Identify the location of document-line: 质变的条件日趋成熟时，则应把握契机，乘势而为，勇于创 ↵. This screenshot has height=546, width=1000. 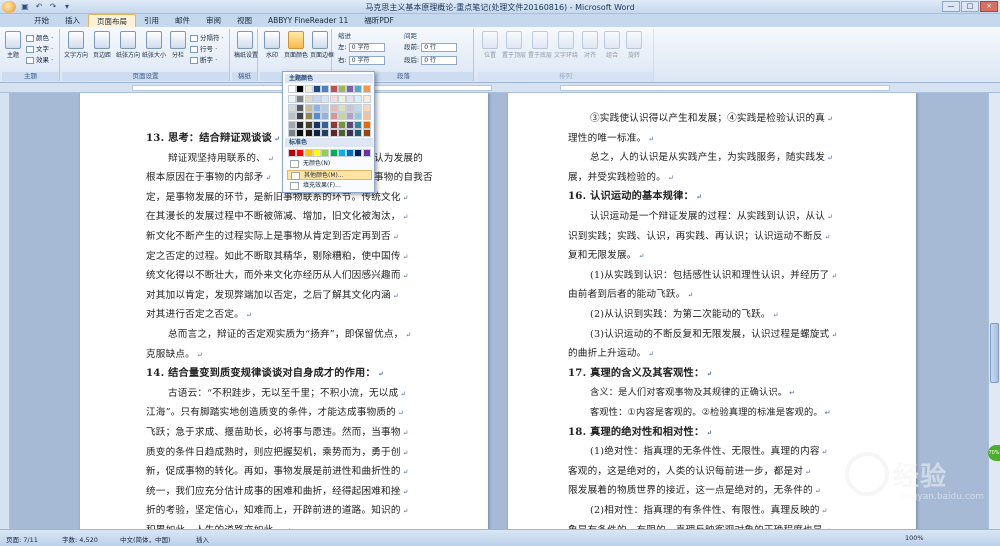
(277, 453).